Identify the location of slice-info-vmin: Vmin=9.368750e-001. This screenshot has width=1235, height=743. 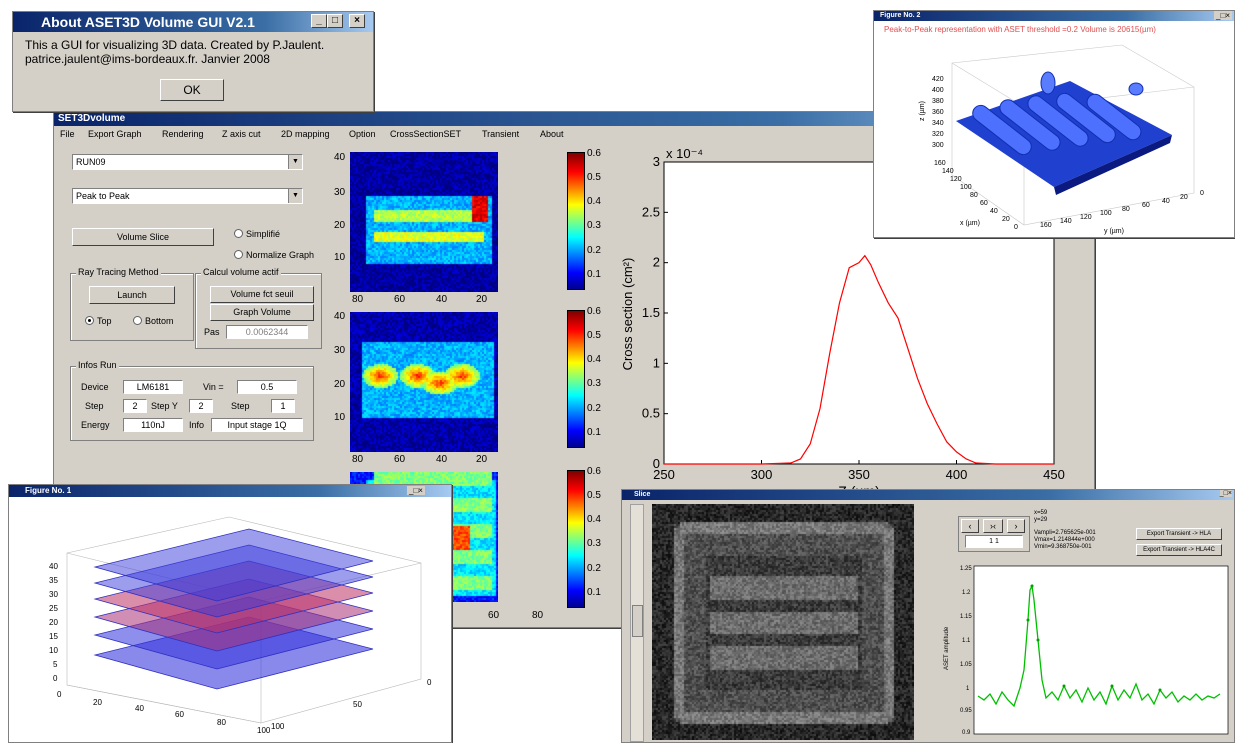
(1063, 547).